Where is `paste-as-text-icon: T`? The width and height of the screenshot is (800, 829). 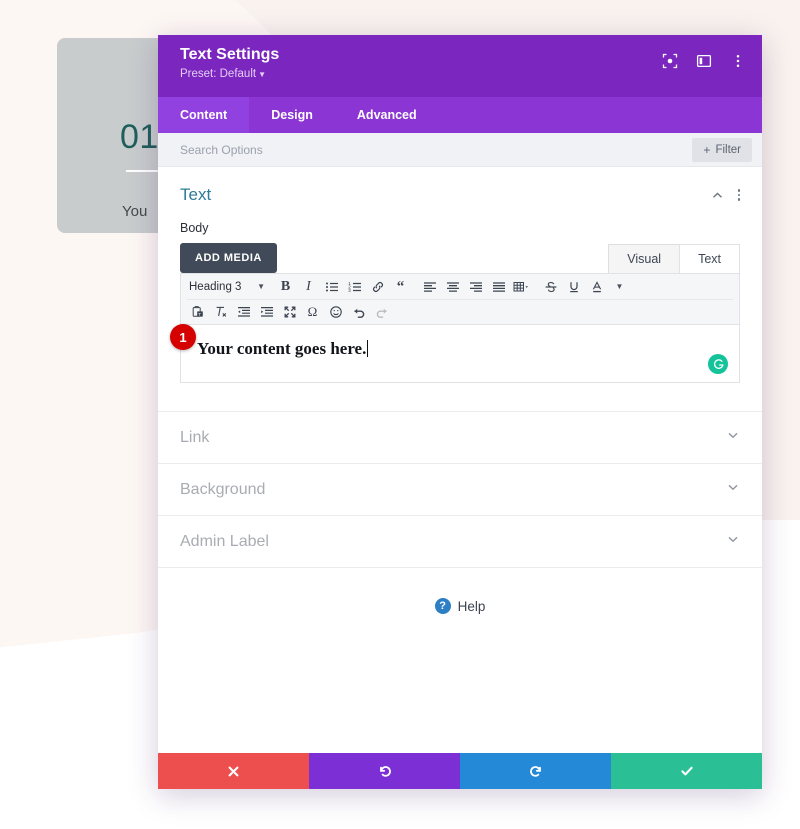
paste-as-text-icon: T is located at coordinates (197, 312).